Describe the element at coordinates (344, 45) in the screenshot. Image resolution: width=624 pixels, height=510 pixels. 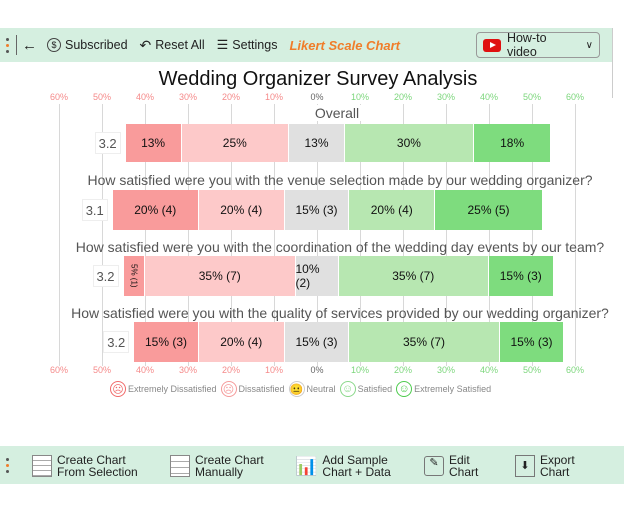
I see `app-title: Likert Scale Chart` at that location.